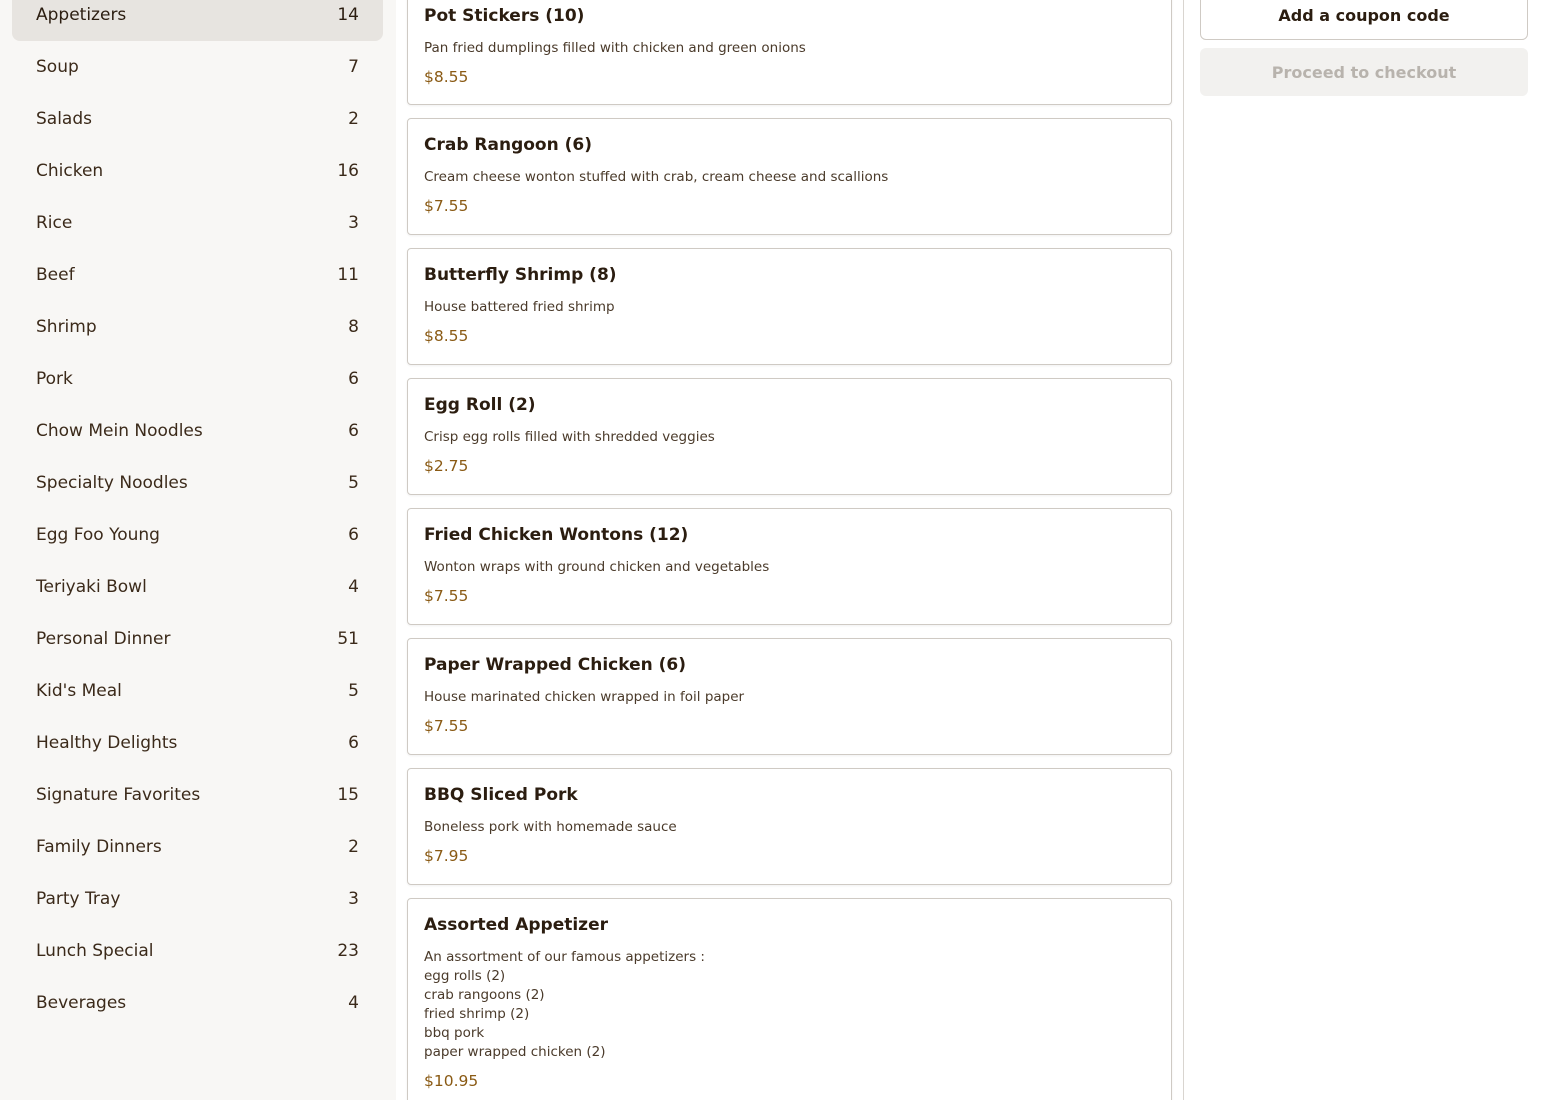 Image resolution: width=1544 pixels, height=1100 pixels. What do you see at coordinates (197, 639) in the screenshot?
I see `category-item-personal-dinner: Personal Dinner 51` at bounding box center [197, 639].